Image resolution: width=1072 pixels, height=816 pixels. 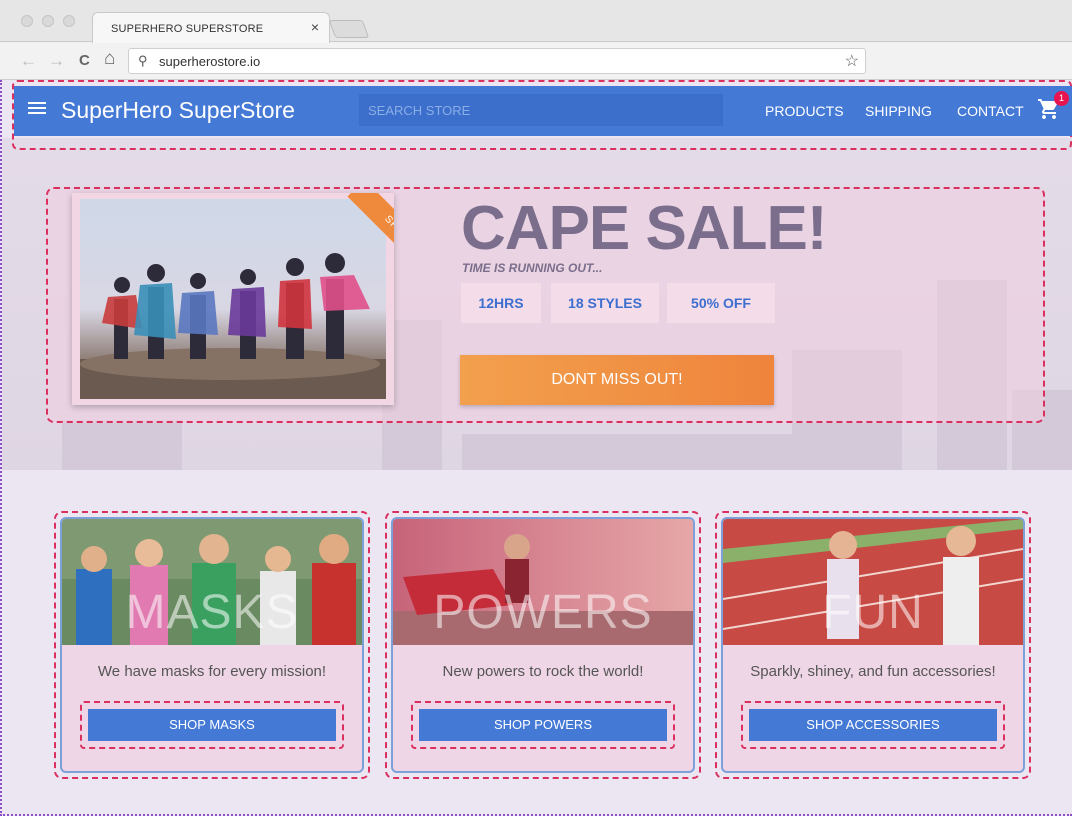 What do you see at coordinates (543, 612) in the screenshot?
I see `card-label-powers: POWERS` at bounding box center [543, 612].